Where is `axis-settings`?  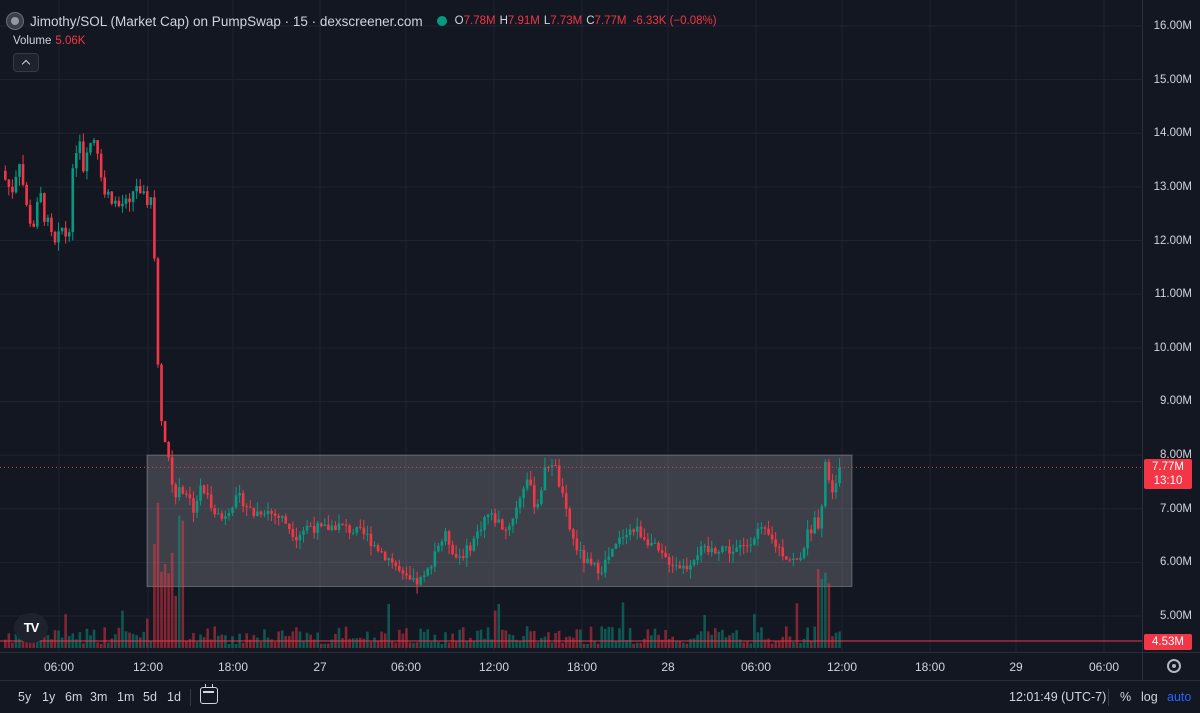
axis-settings is located at coordinates (1171, 666).